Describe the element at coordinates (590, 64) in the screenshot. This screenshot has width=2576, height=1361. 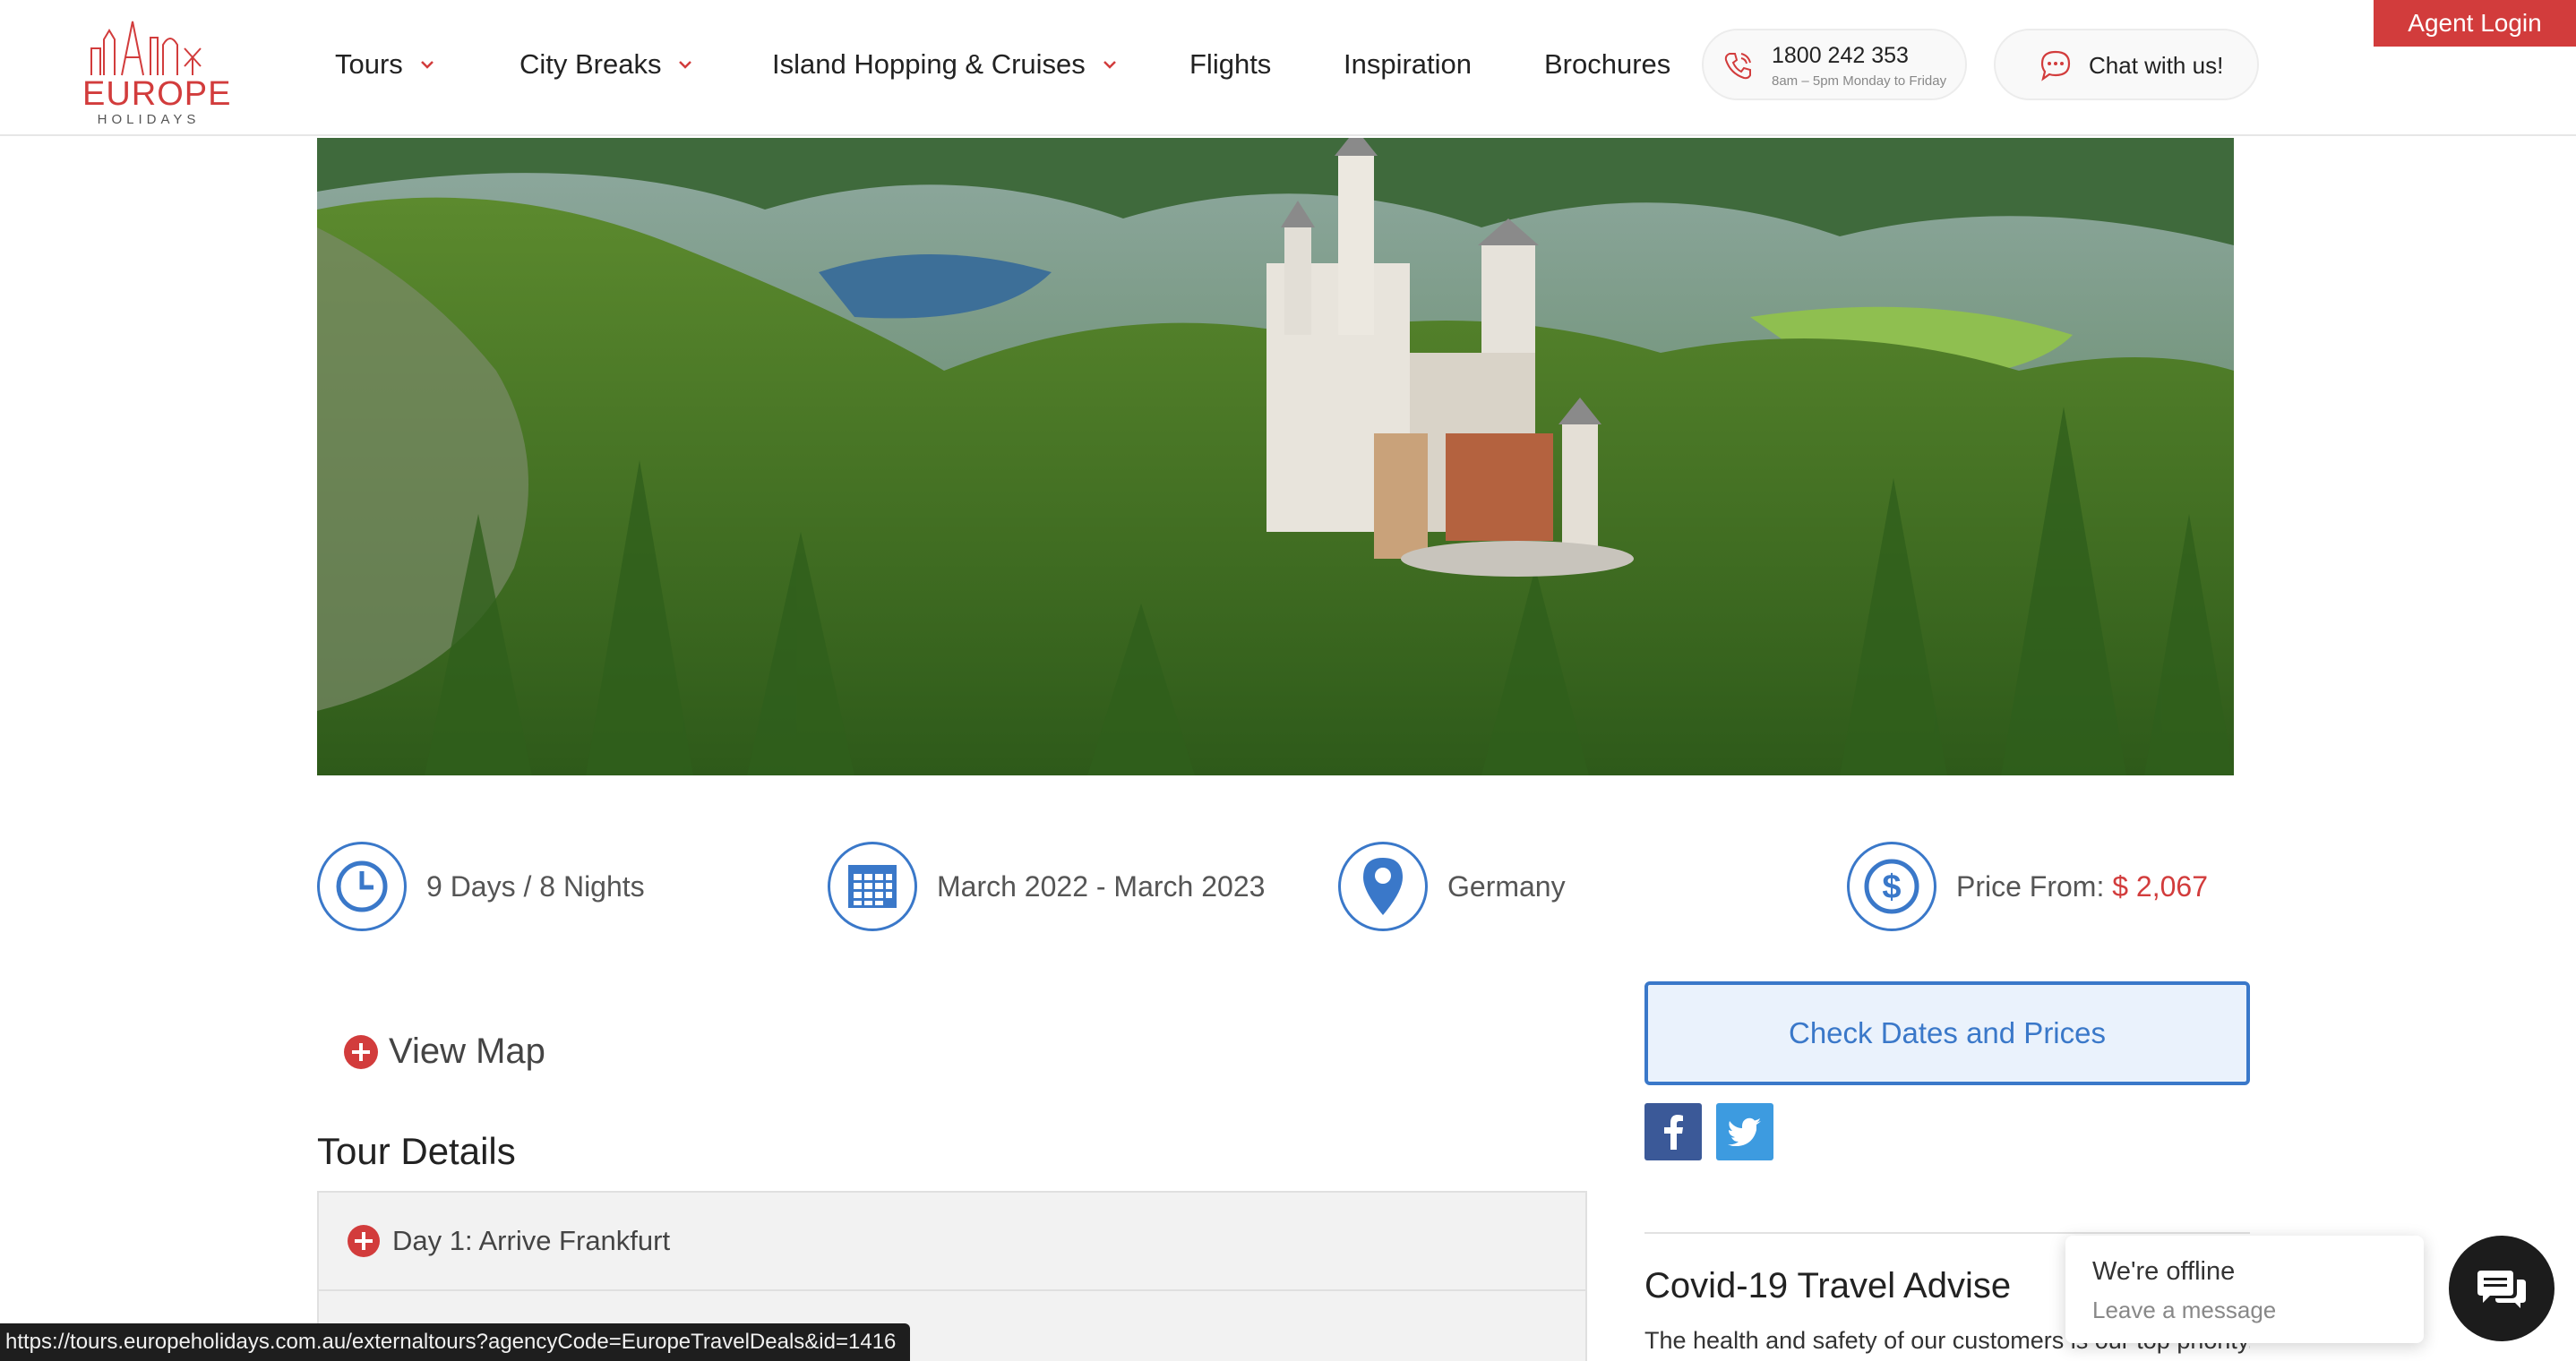
I see `nav-city-breaks-label: City Breaks` at that location.